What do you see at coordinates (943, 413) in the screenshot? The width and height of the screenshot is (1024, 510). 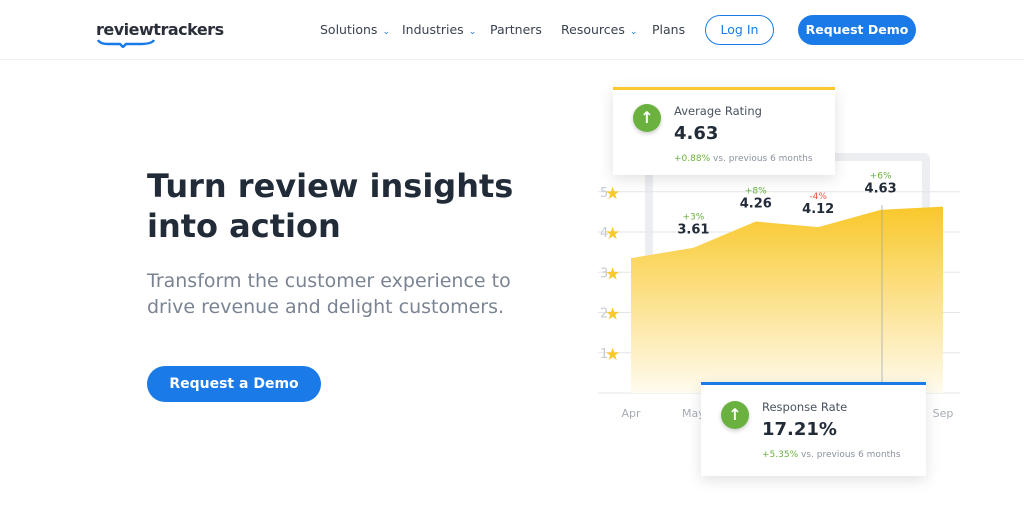 I see `x-tick-label: Sep` at bounding box center [943, 413].